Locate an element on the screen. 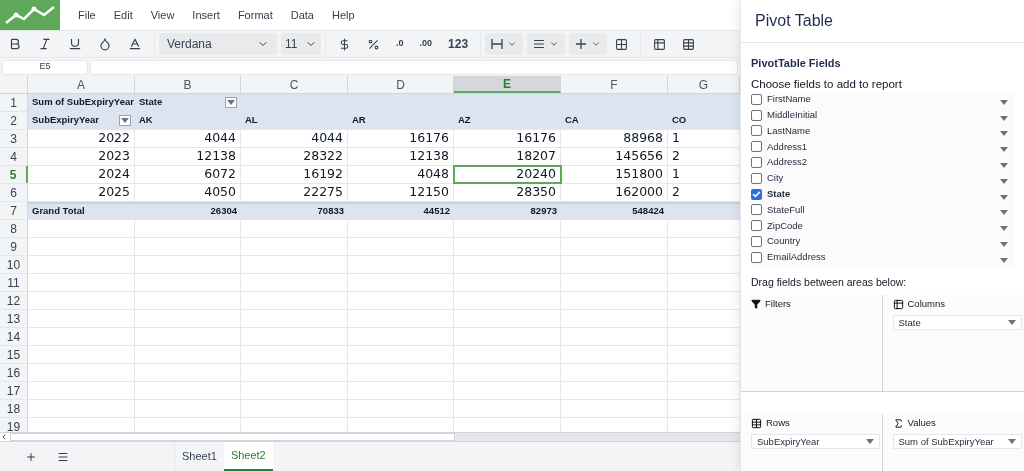  vertical-align-dropdown is located at coordinates (588, 44).